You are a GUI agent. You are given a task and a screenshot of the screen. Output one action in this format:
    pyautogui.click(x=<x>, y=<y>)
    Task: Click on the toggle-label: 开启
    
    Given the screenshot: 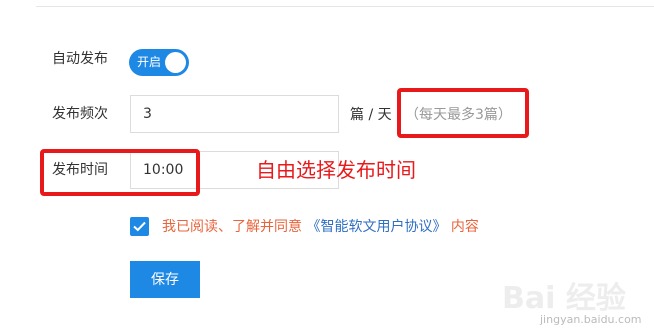 What is the action you would take?
    pyautogui.click(x=149, y=62)
    